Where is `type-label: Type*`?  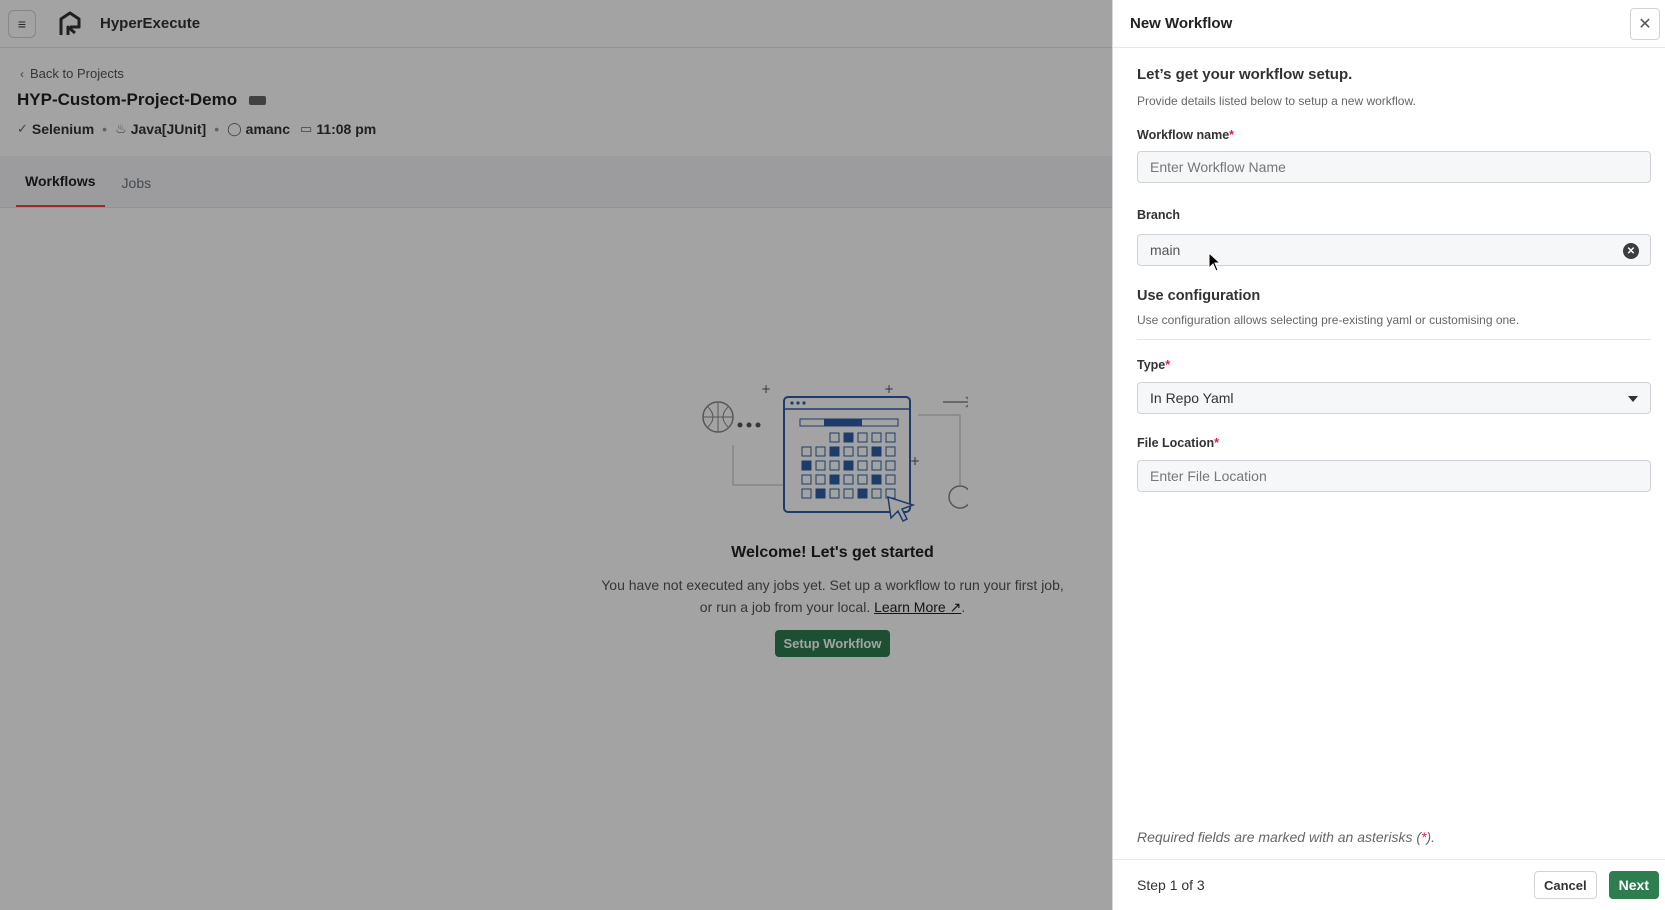
type-label: Type* is located at coordinates (1394, 365).